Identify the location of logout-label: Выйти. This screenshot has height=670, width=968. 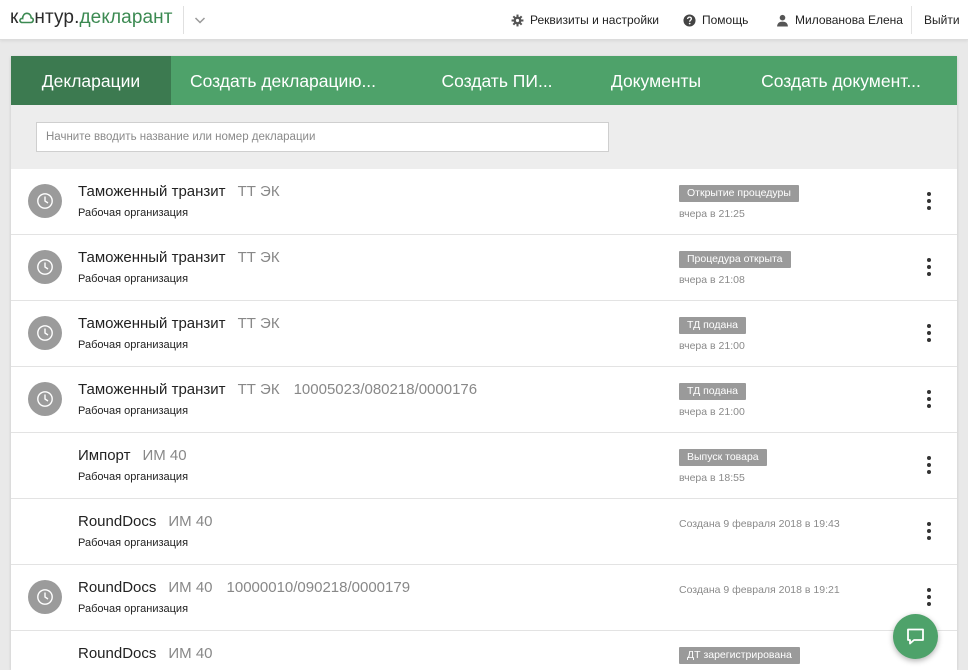
(942, 20).